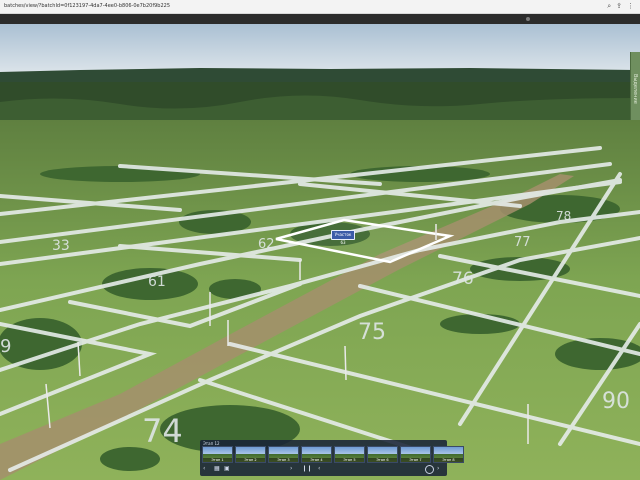 Image resolution: width=640 pixels, height=480 pixels. What do you see at coordinates (283, 454) in the screenshot?
I see `thumbnail: Этап 3` at bounding box center [283, 454].